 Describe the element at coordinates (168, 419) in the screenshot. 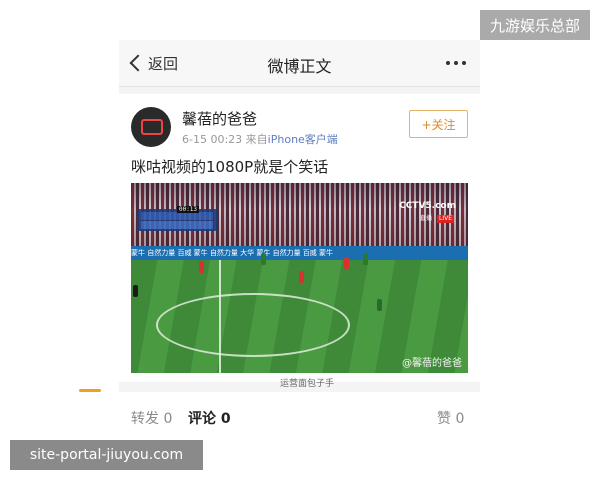

I see `repost-count: 0` at that location.